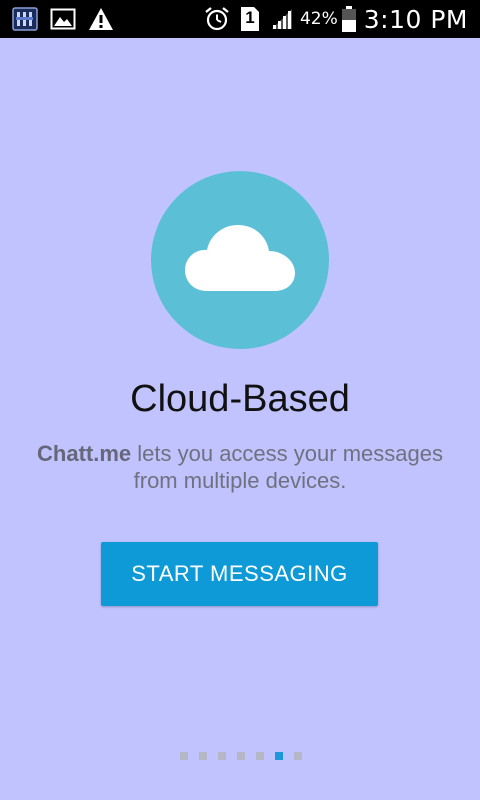  I want to click on battery-icon, so click(348, 19).